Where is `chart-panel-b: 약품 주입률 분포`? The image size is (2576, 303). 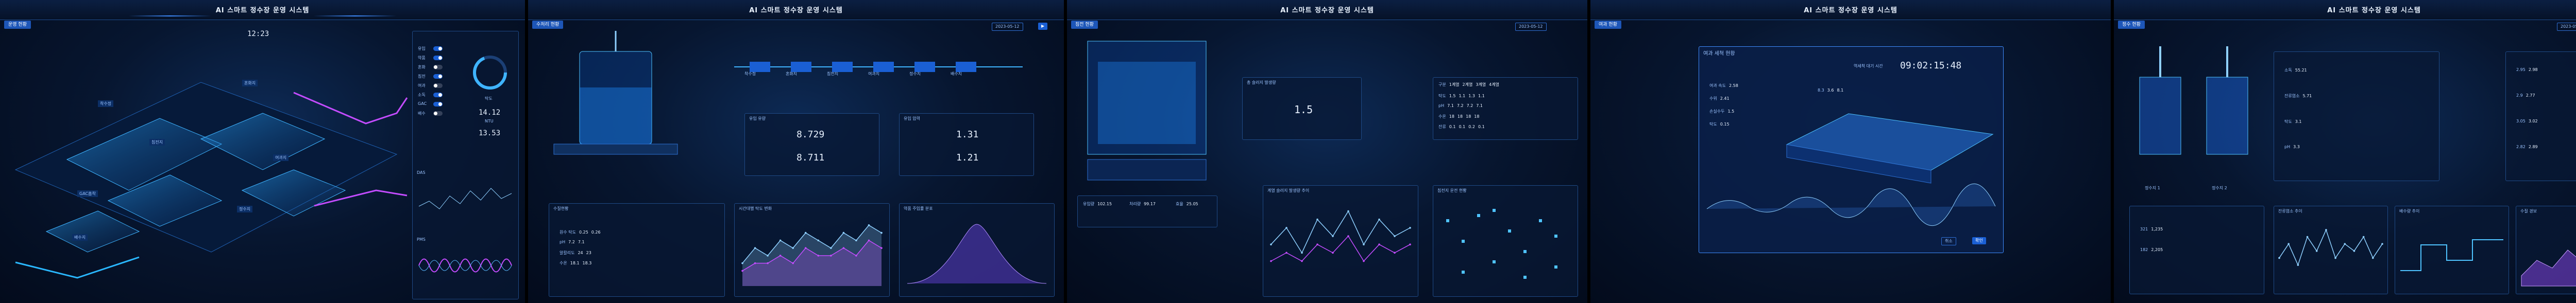
chart-panel-b: 약품 주입률 분포 is located at coordinates (977, 250).